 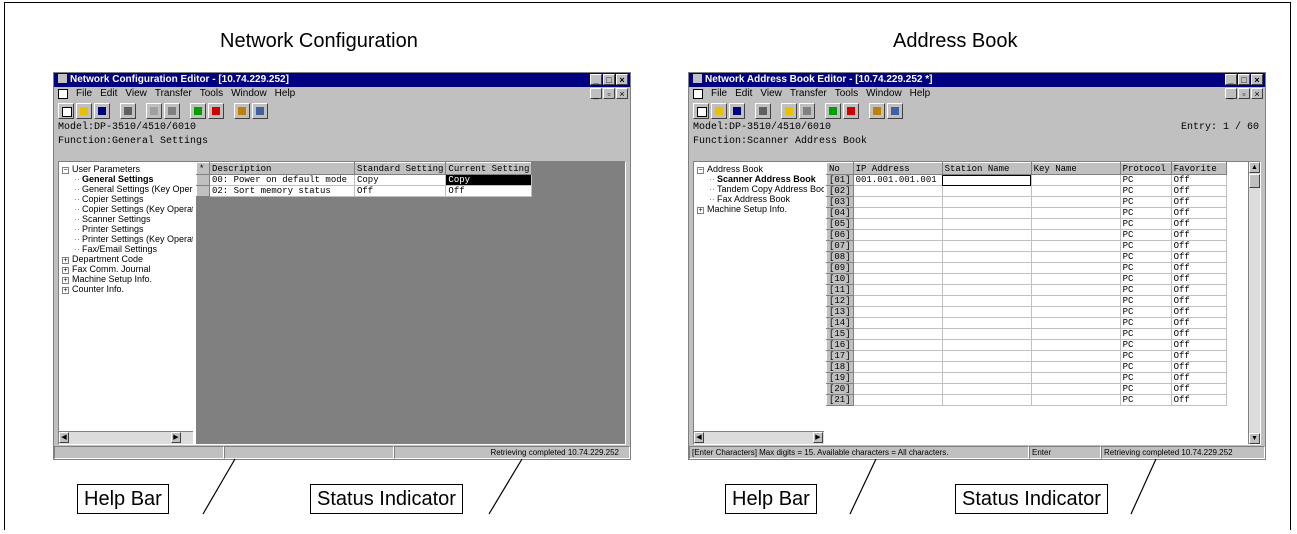 I want to click on help-bar-callout-right: Help Bar, so click(x=771, y=499).